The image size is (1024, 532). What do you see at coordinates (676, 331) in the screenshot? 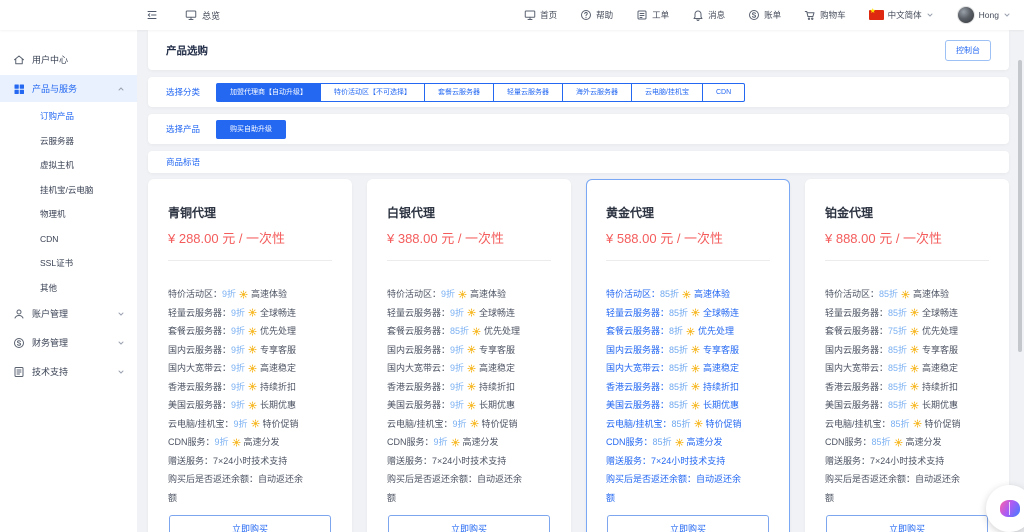
I see `feature-discount: 8折` at bounding box center [676, 331].